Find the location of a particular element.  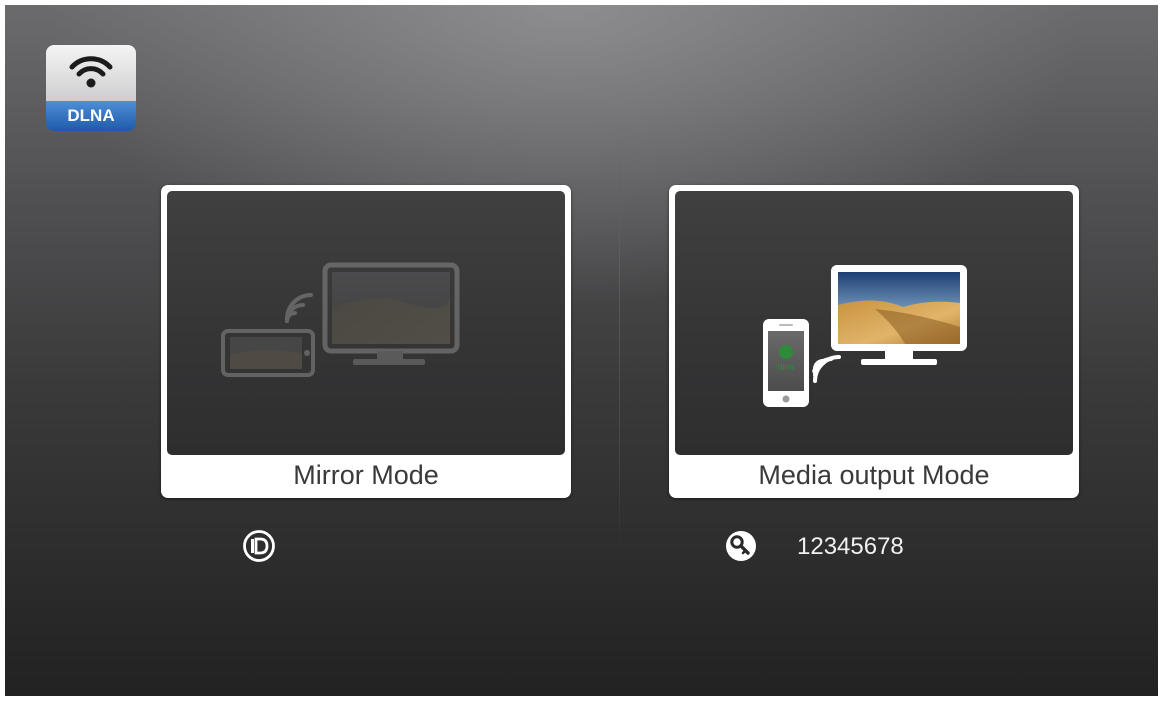

signal-dot is located at coordinates (815, 371).